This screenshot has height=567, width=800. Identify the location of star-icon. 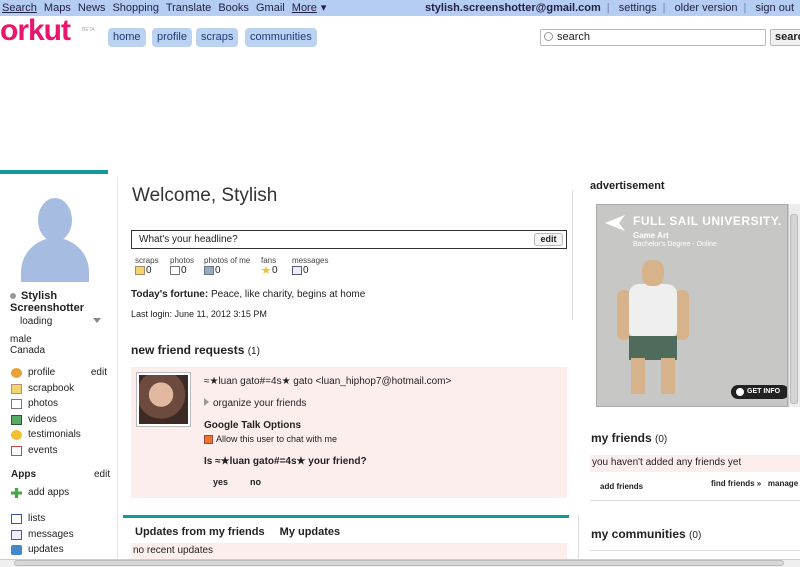
(266, 270).